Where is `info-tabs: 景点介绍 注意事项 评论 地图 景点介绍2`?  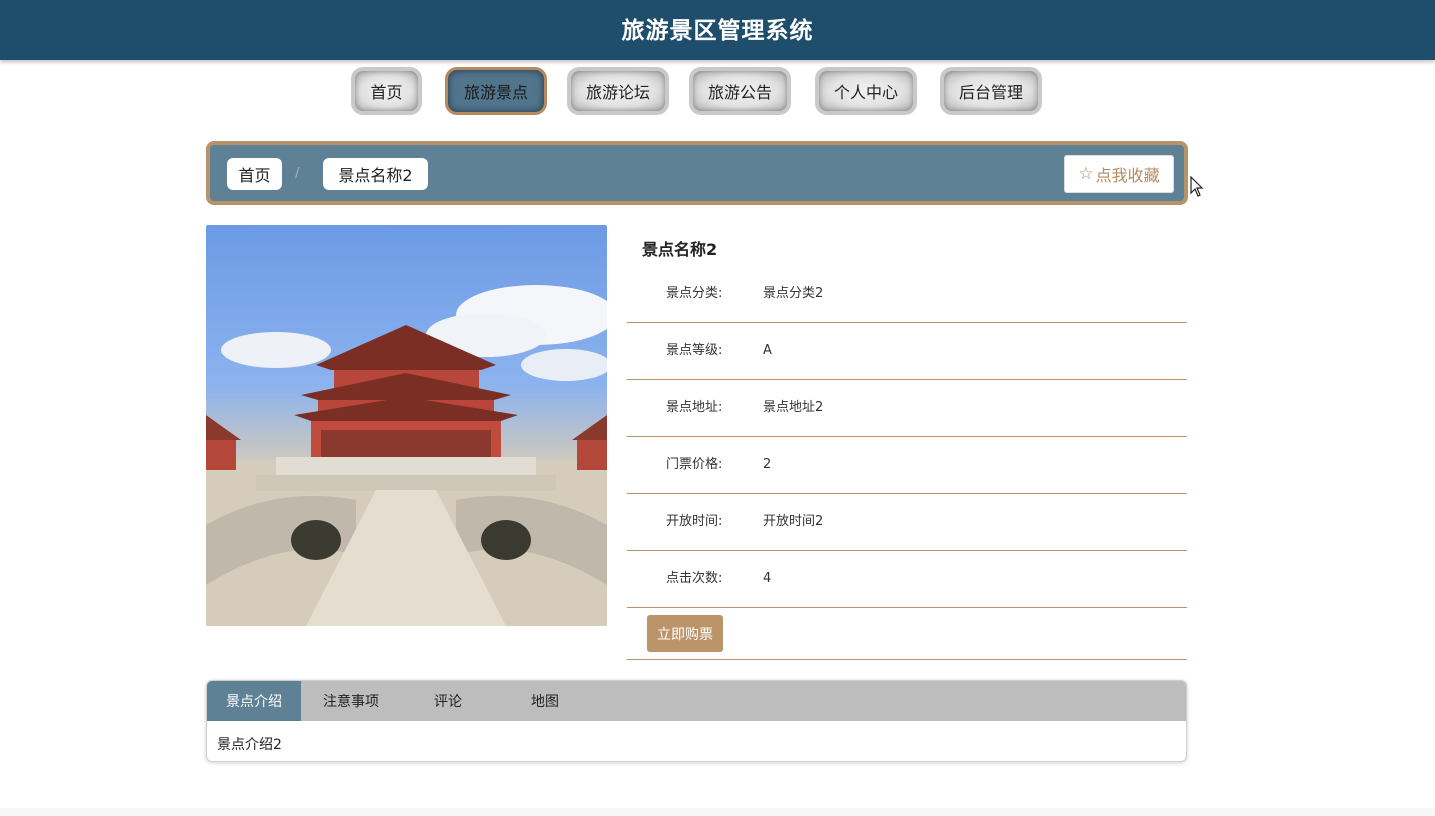 info-tabs: 景点介绍 注意事项 评论 地图 景点介绍2 is located at coordinates (696, 721).